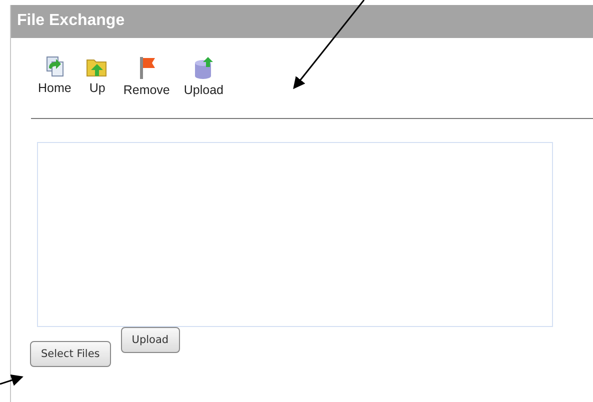 This screenshot has width=593, height=402. Describe the element at coordinates (146, 78) in the screenshot. I see `toolbar-button: Remove` at that location.